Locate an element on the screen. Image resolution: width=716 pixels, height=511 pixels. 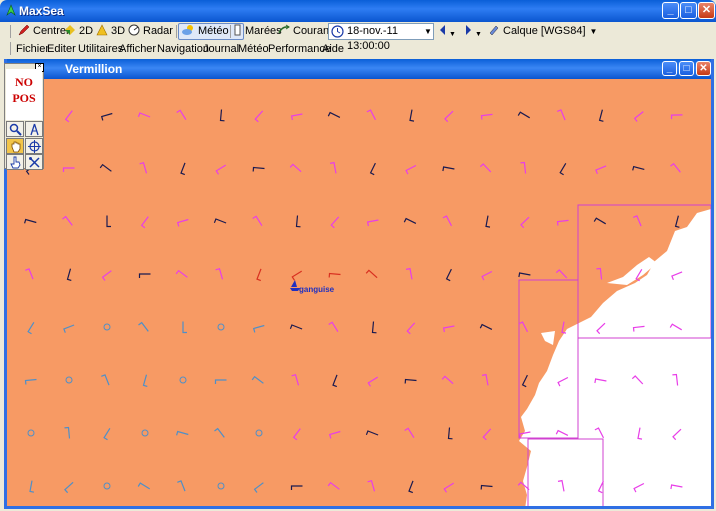
pan-tool-button is located at coordinates (15, 146).